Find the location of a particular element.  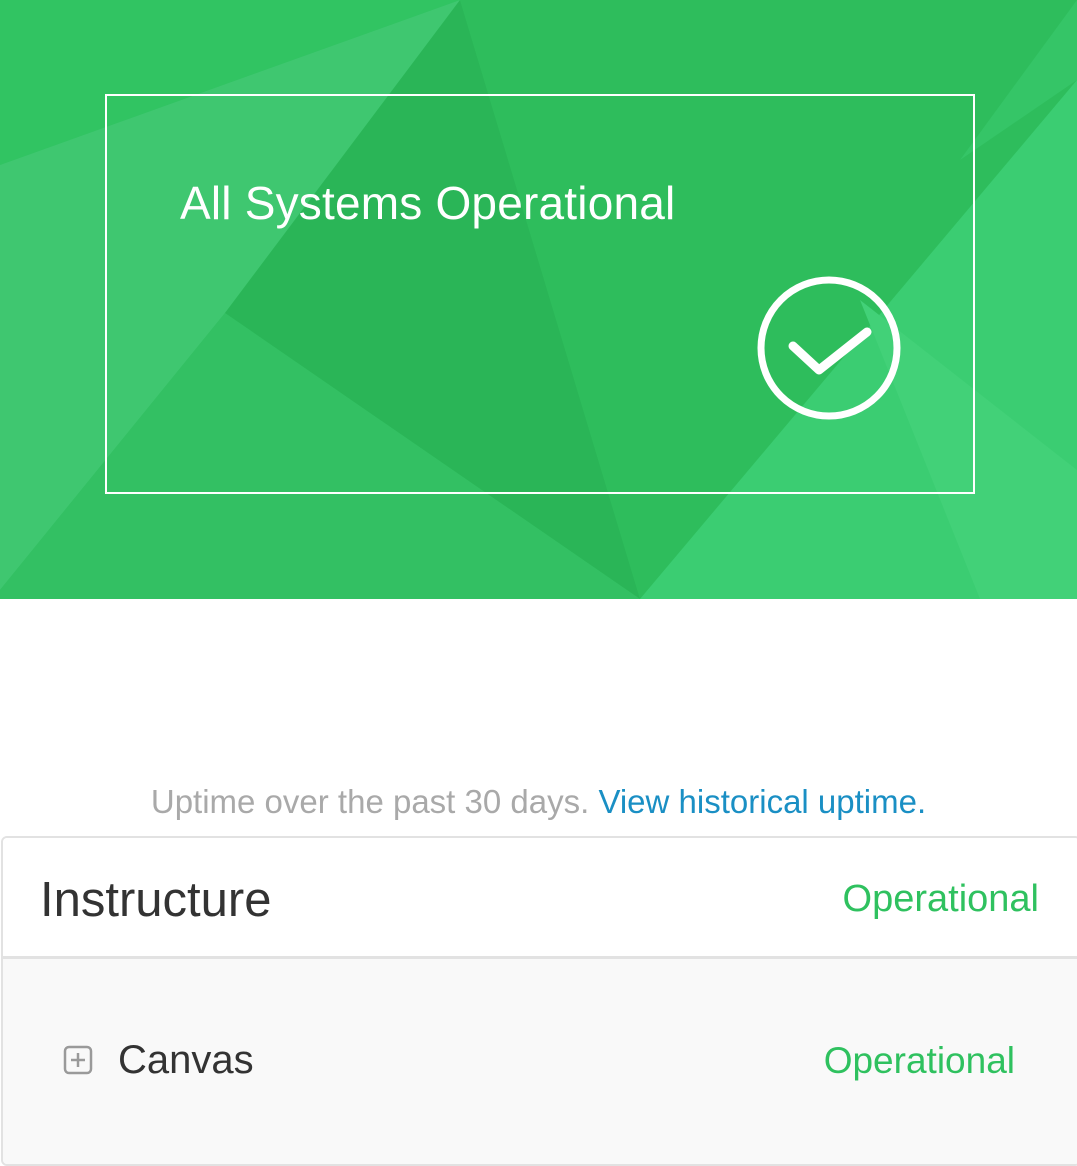

component-group-status: Operational is located at coordinates (940, 899).